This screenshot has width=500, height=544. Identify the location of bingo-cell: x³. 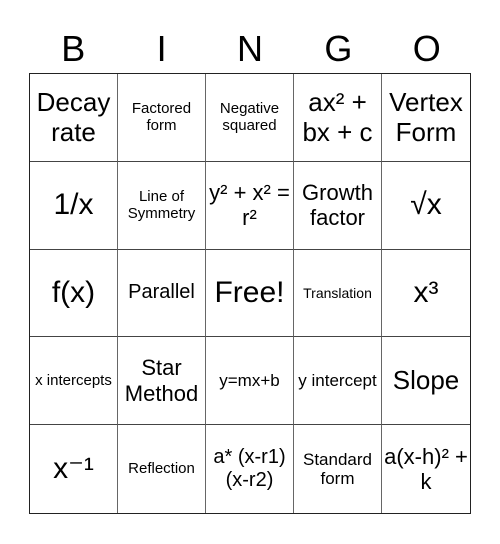
(426, 294).